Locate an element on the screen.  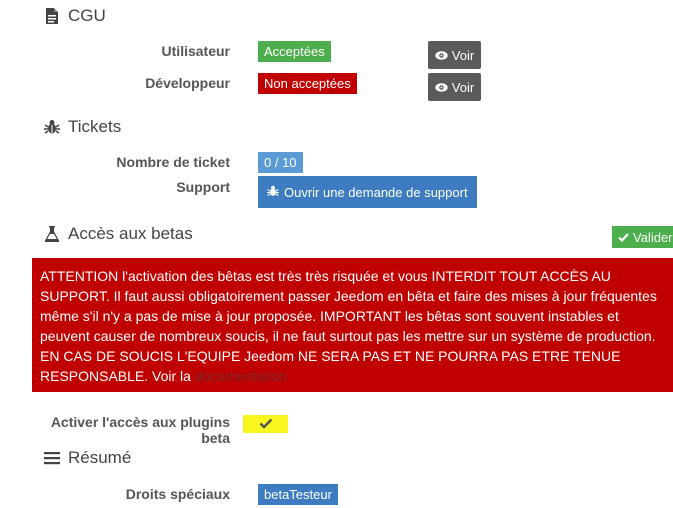
flask-icon is located at coordinates (52, 234).